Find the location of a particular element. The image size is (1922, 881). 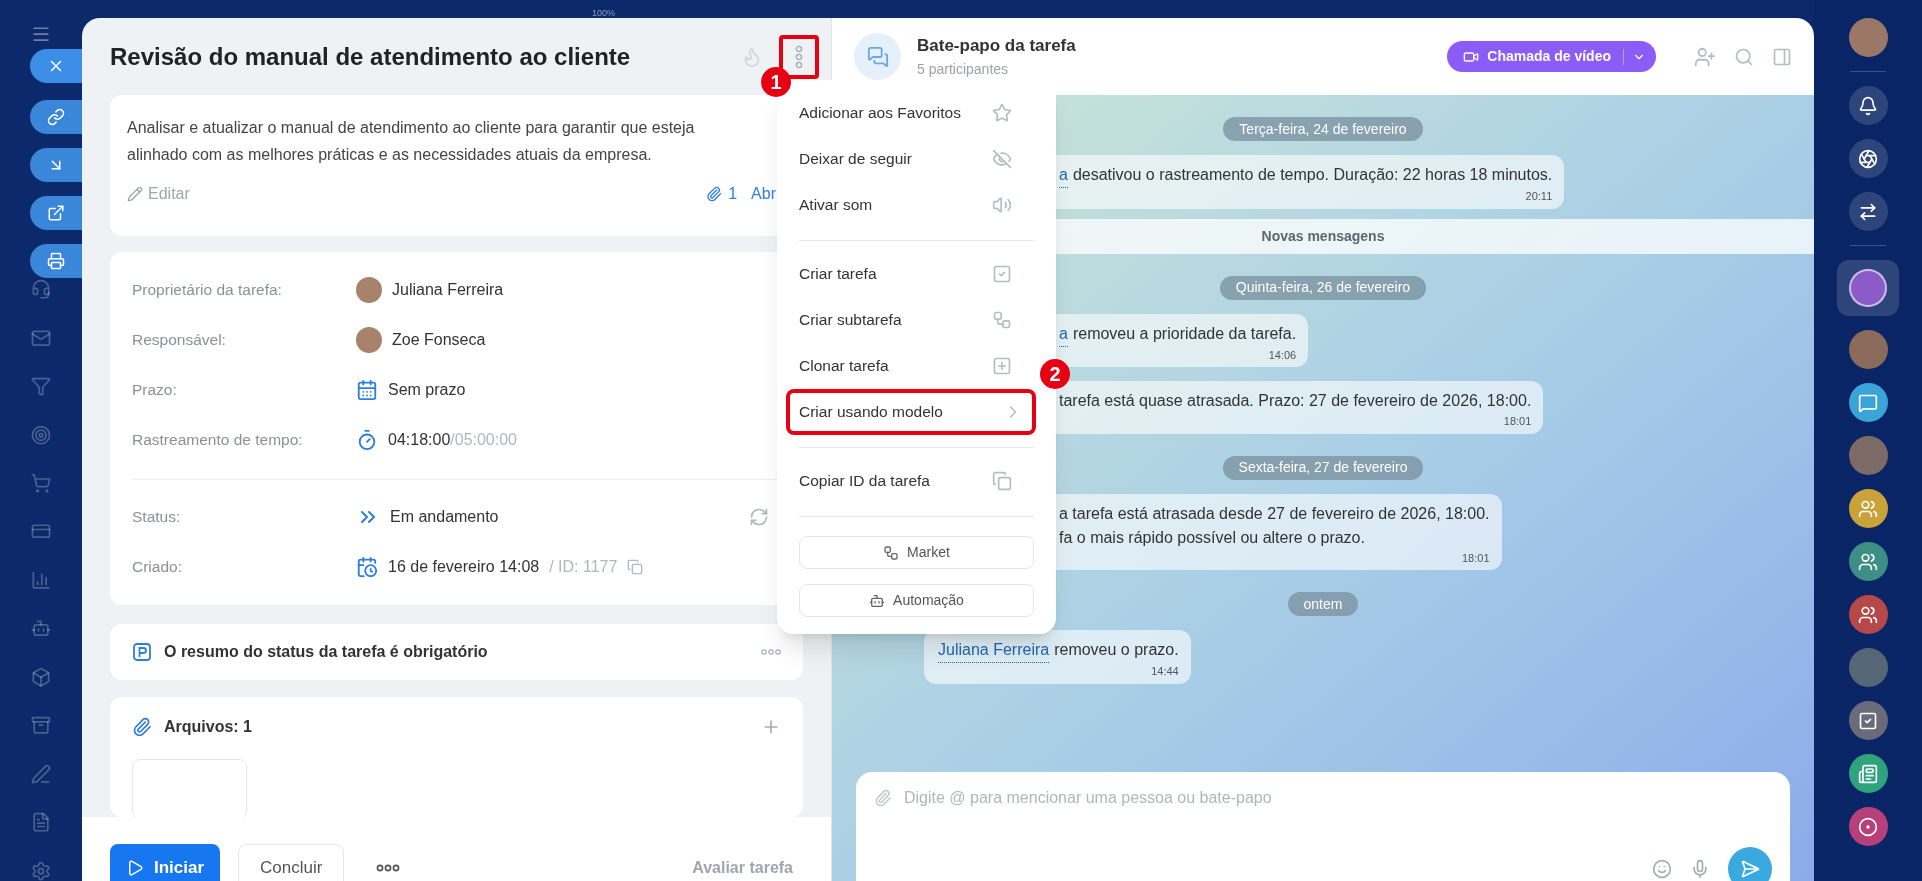

field-value: 04:18:00 is located at coordinates (419, 440).